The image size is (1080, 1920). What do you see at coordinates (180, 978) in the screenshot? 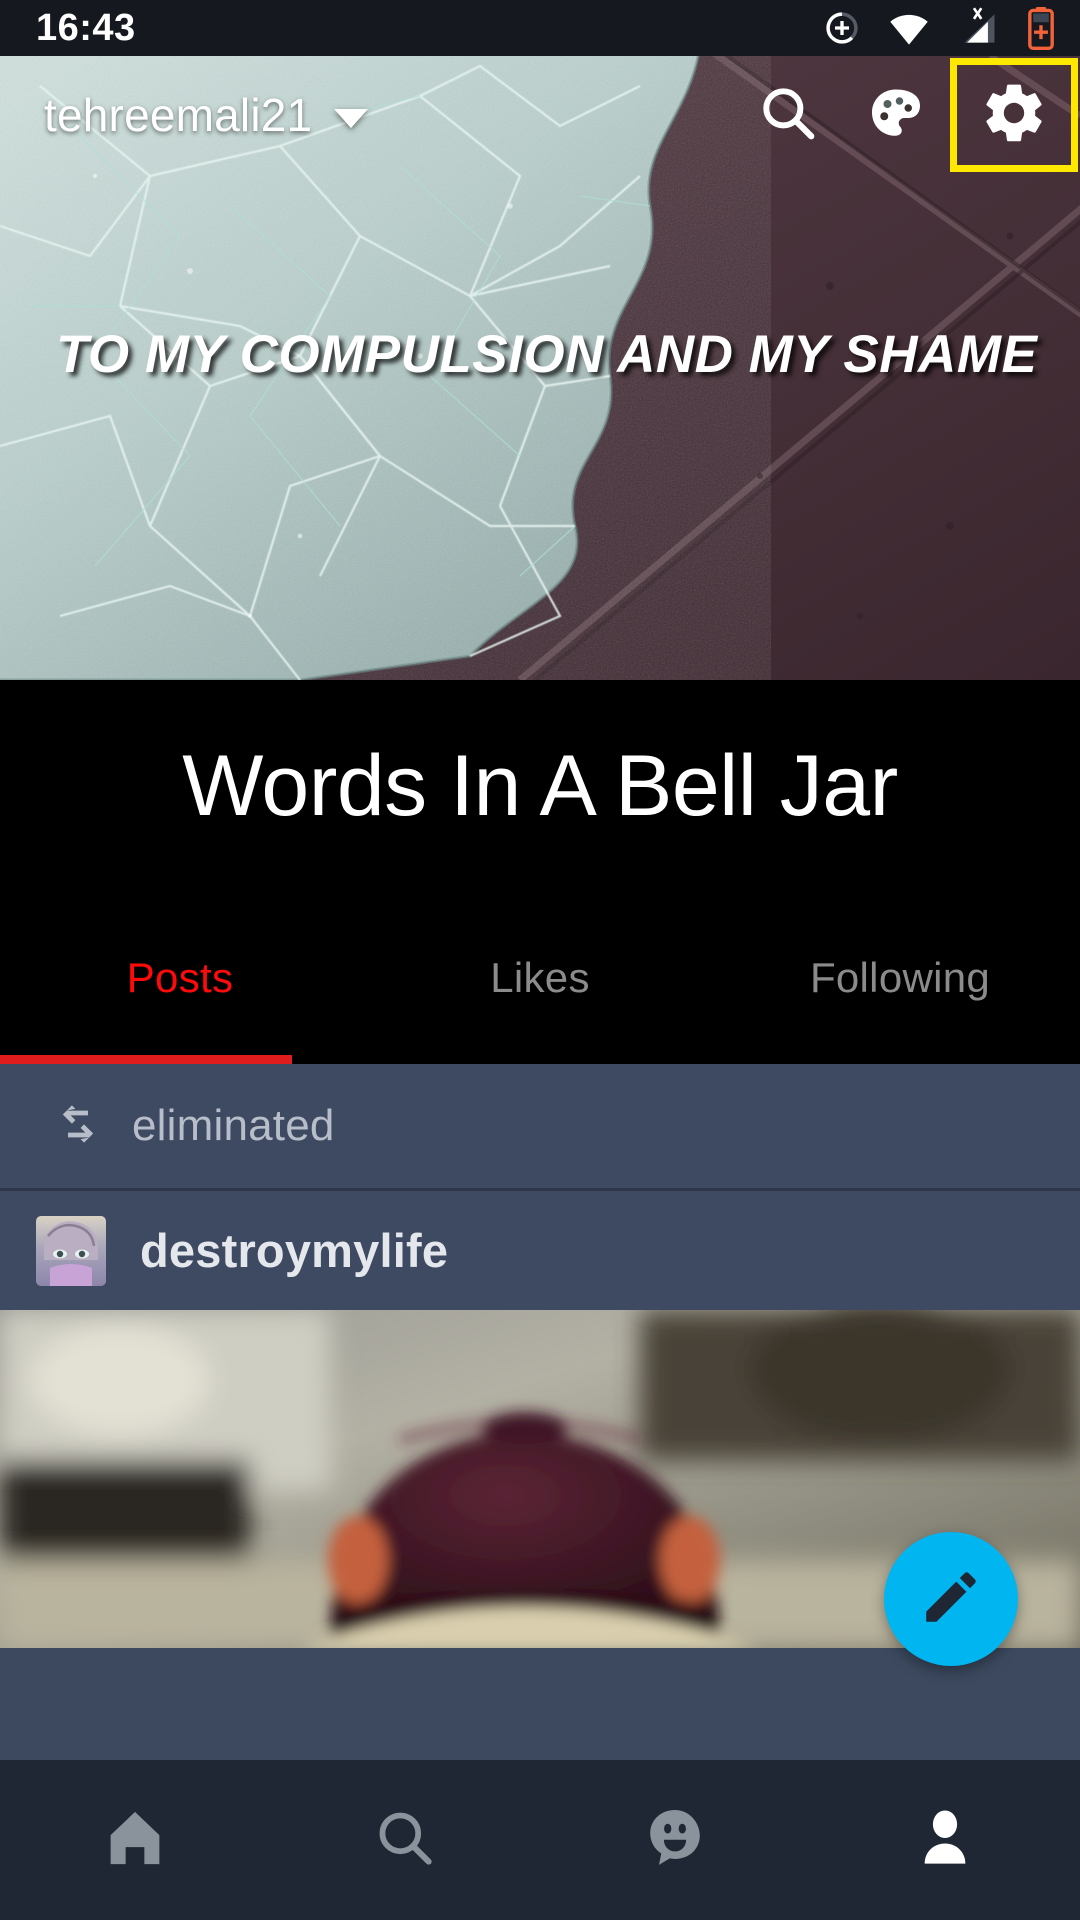
I see `tab-posts: Posts` at bounding box center [180, 978].